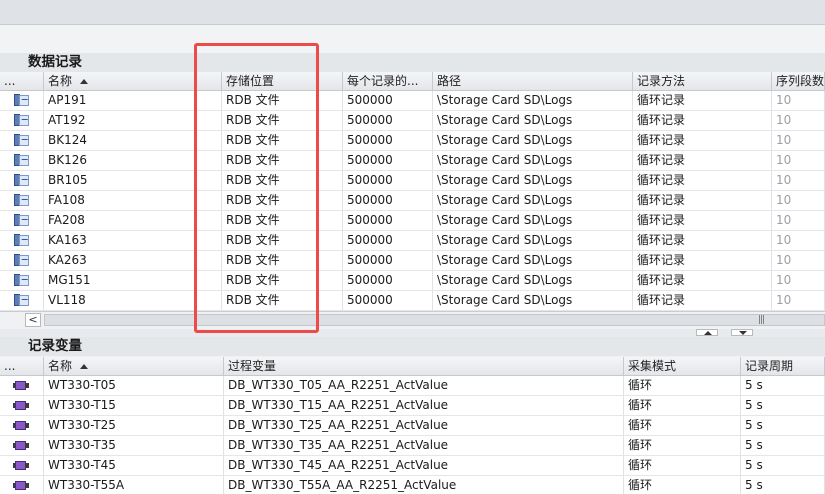  What do you see at coordinates (707, 332) in the screenshot?
I see `splitter-up-button` at bounding box center [707, 332].